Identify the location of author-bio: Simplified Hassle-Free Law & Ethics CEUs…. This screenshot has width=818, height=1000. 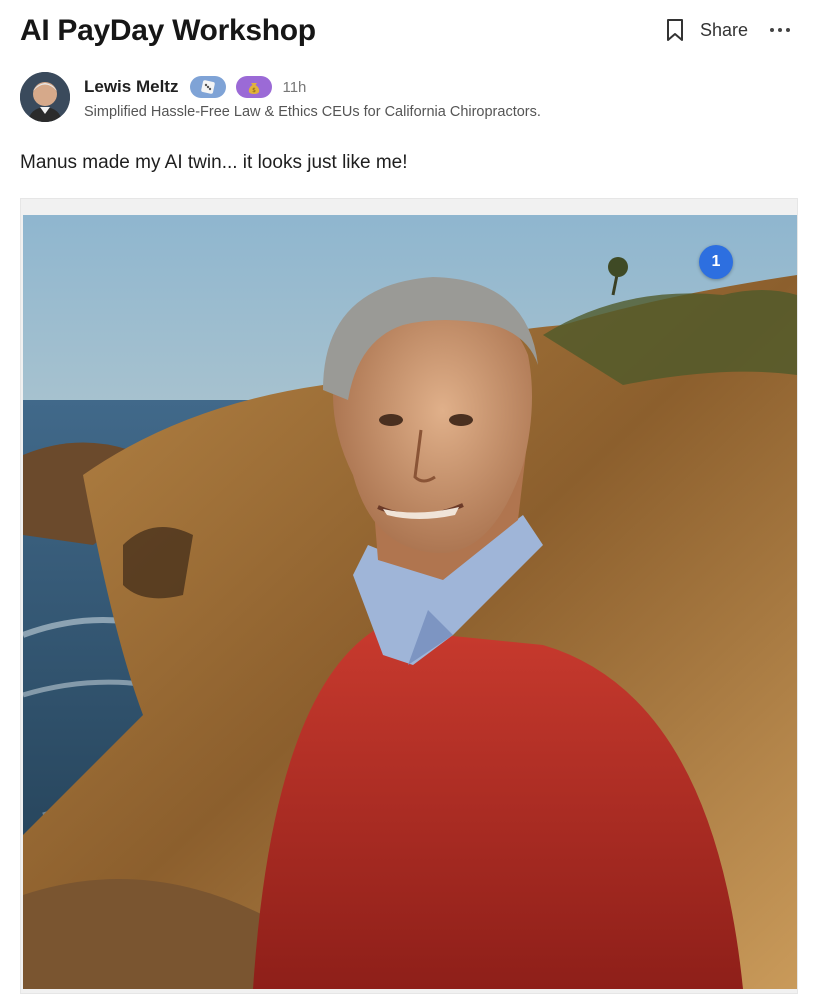
(312, 112).